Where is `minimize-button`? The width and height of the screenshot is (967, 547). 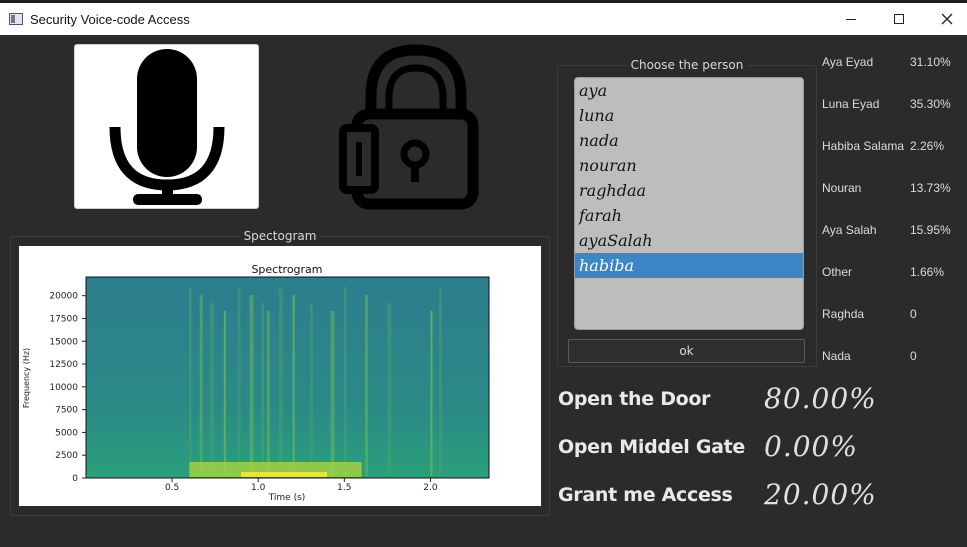 minimize-button is located at coordinates (851, 19).